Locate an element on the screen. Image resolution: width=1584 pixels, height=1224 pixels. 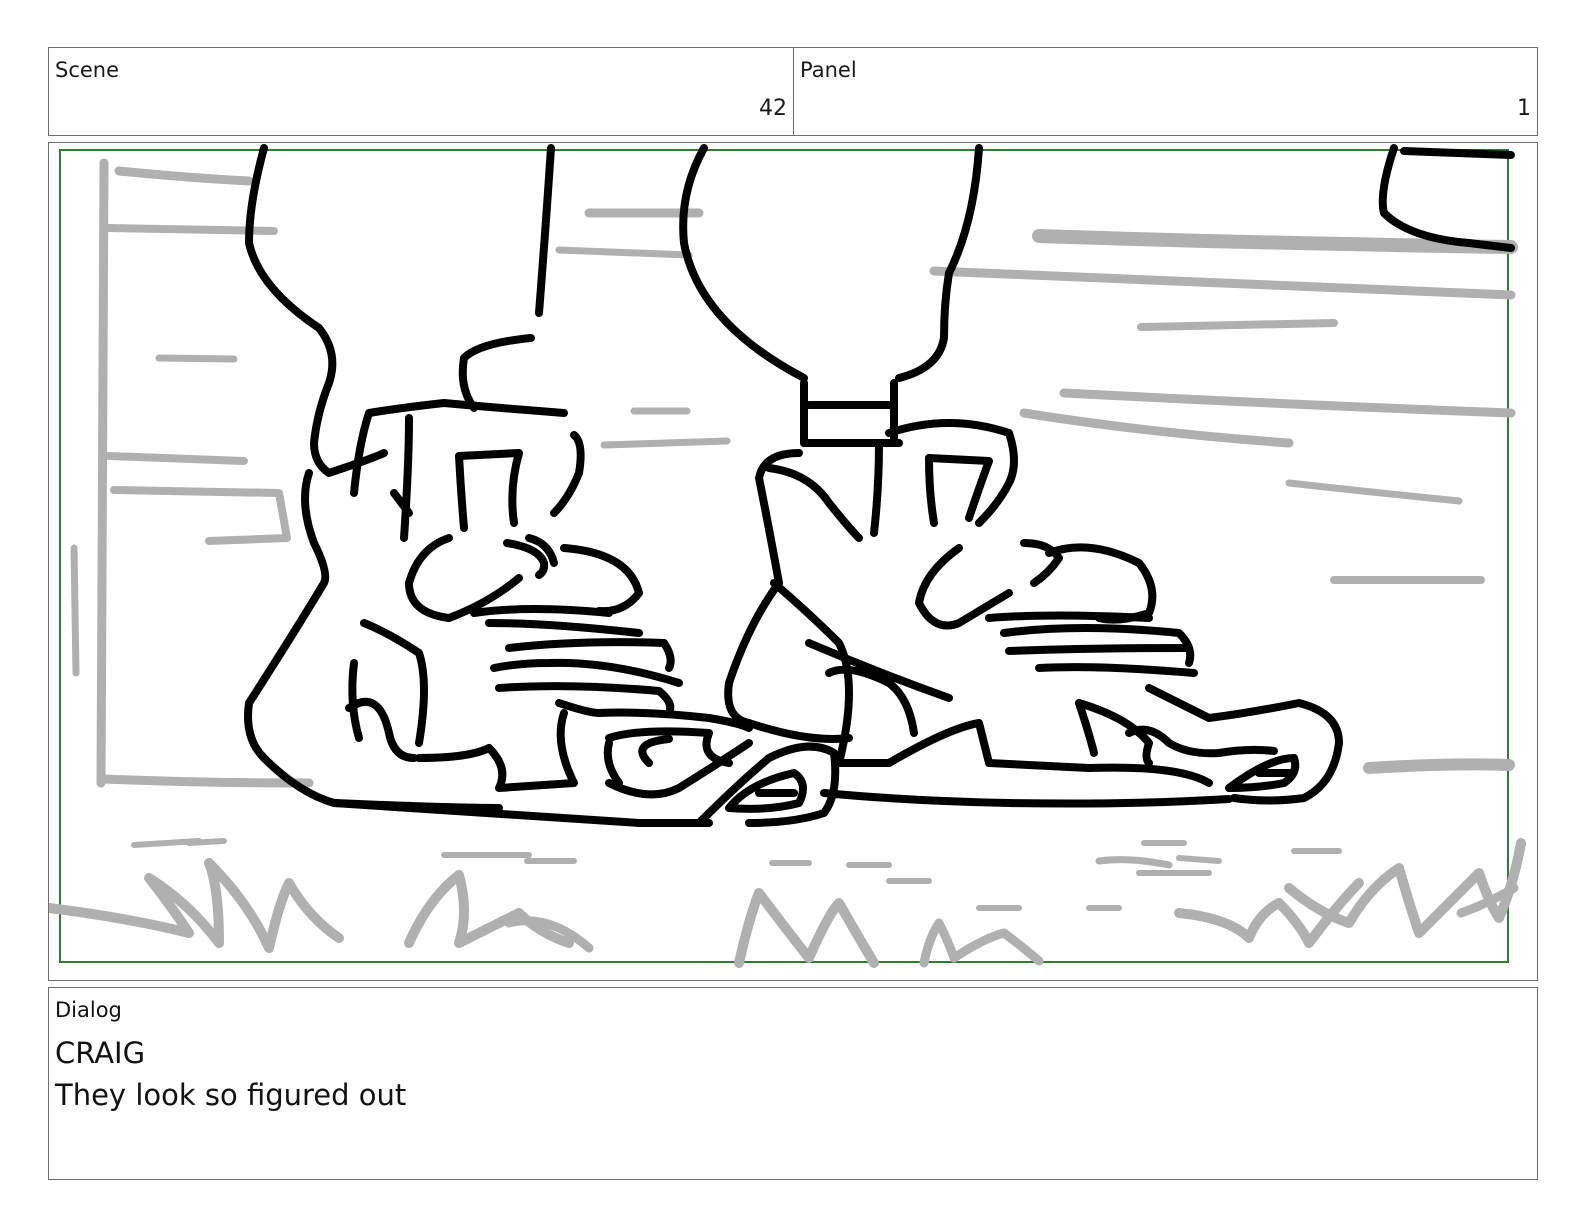
panel-header: Scene 42 Panel 1 is located at coordinates (793, 91).